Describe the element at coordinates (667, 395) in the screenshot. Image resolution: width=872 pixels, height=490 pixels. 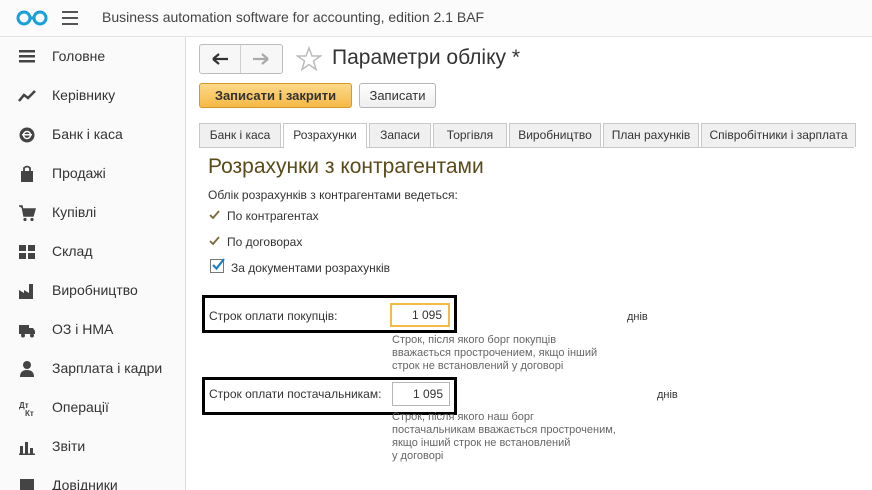
I see `supplier-term-unit: днів` at that location.